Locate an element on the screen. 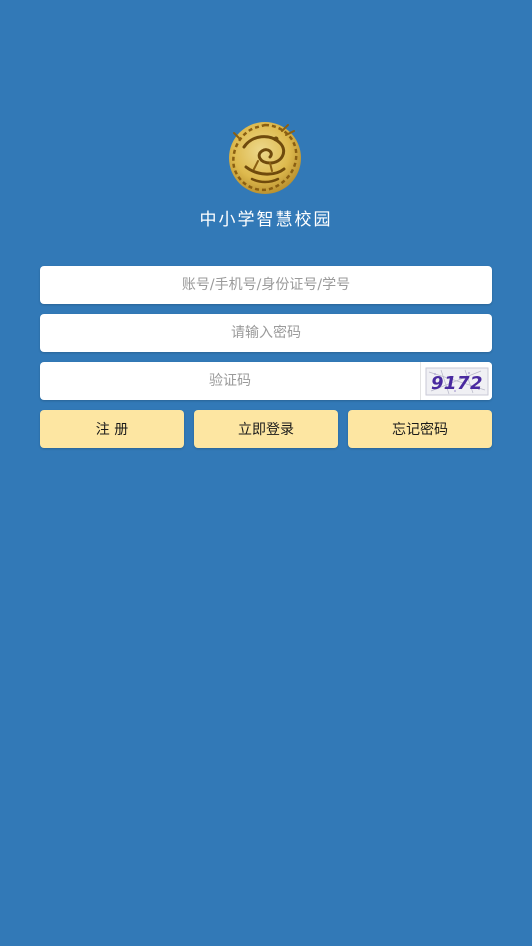  account-input is located at coordinates (266, 285).